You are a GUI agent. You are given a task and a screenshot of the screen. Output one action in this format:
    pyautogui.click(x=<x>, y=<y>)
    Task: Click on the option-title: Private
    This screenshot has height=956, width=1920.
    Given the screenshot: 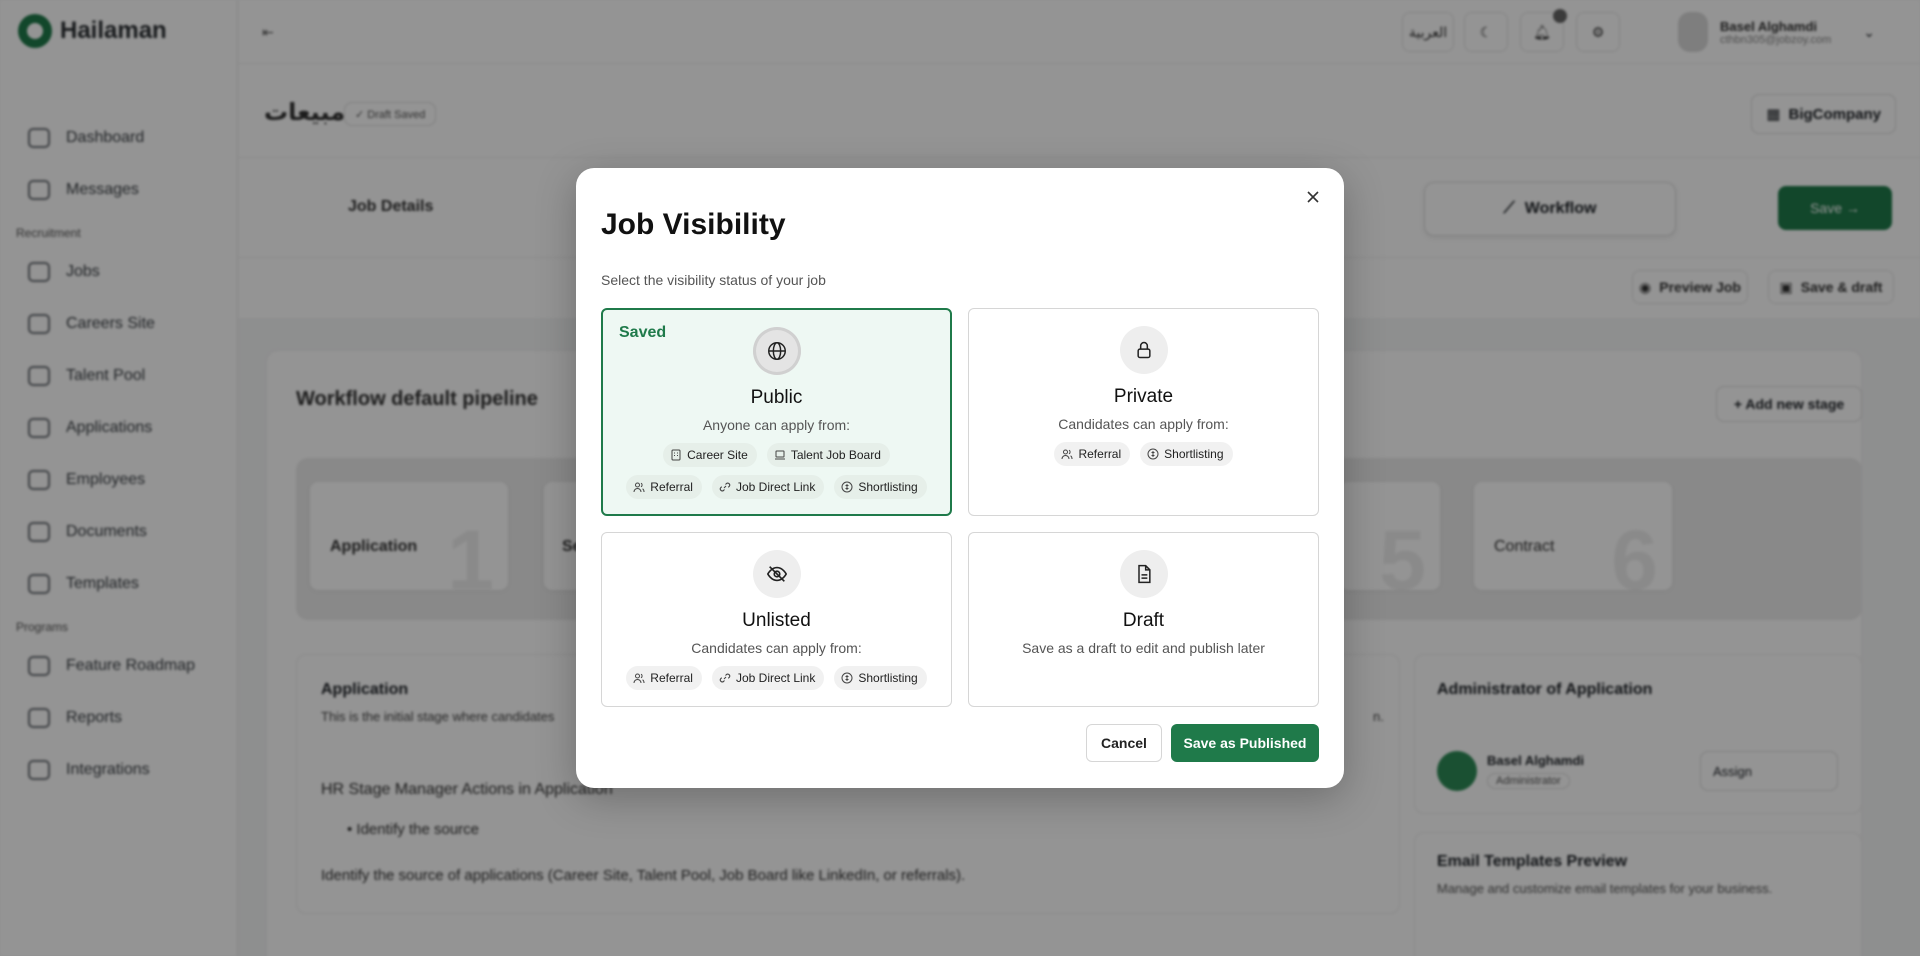 What is the action you would take?
    pyautogui.click(x=1143, y=396)
    